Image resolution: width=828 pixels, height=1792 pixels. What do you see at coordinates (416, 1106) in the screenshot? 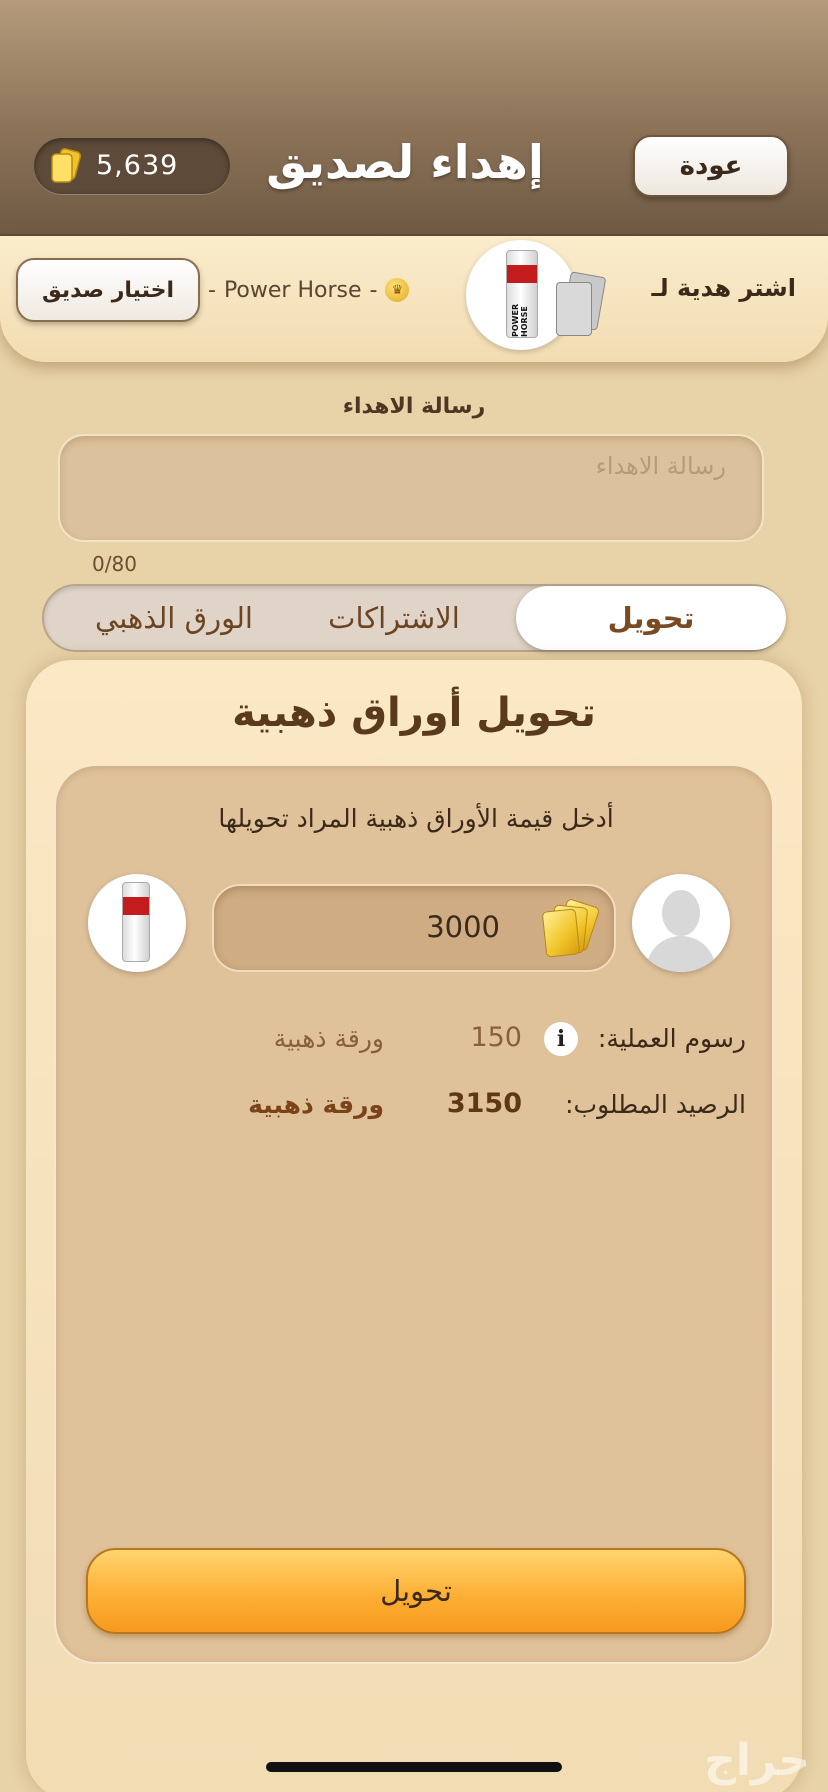
I see `total-row: الرصيد المطلوب: 3150 ورقة ذهبية` at bounding box center [416, 1106].